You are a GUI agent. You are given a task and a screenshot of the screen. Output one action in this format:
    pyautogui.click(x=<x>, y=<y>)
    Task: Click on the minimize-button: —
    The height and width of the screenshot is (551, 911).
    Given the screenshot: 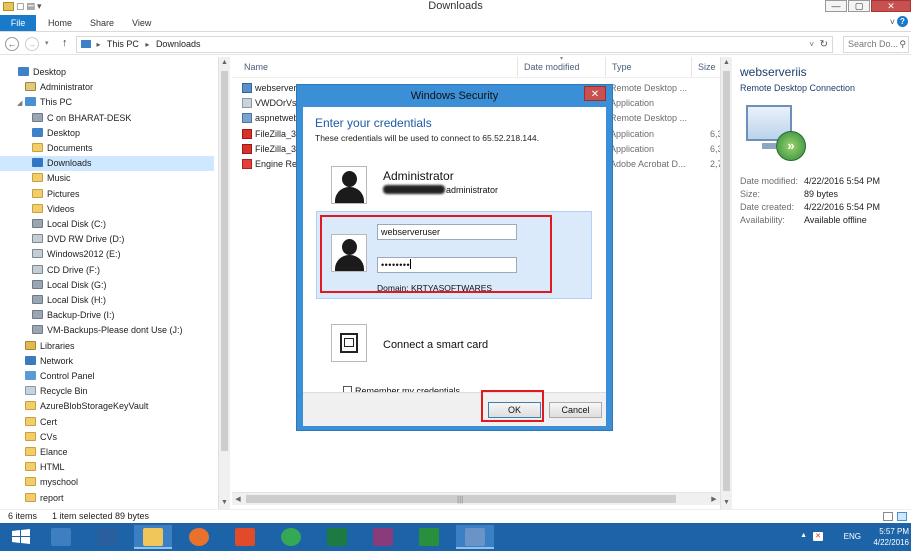 What is the action you would take?
    pyautogui.click(x=836, y=6)
    